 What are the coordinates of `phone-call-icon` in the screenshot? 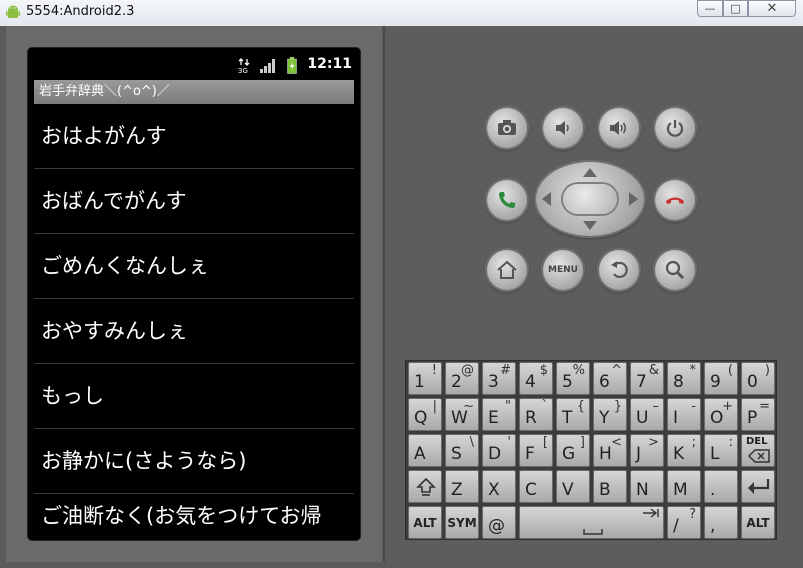 It's located at (507, 200).